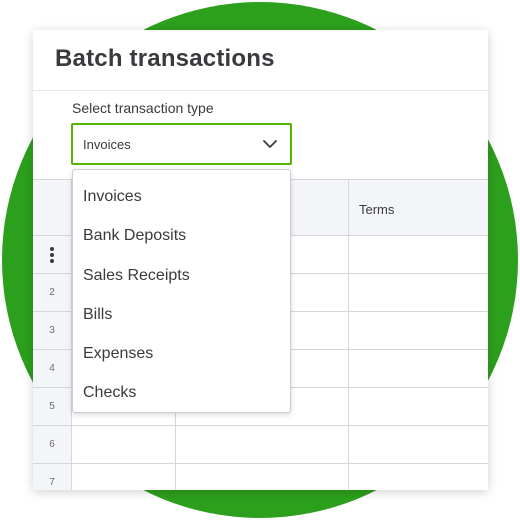 This screenshot has width=520, height=520. What do you see at coordinates (181, 196) in the screenshot?
I see `option-invoices: Invoices` at bounding box center [181, 196].